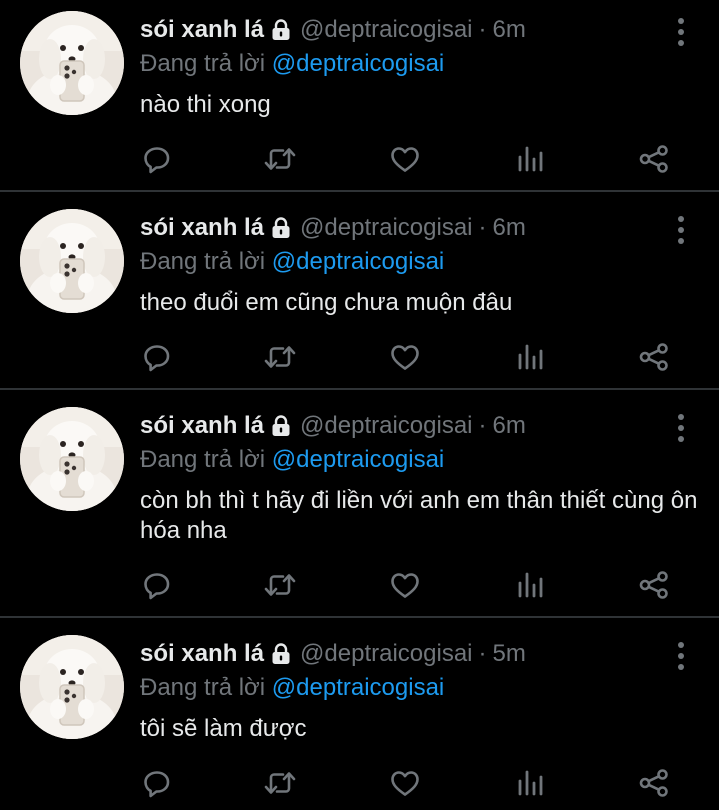  What do you see at coordinates (509, 654) in the screenshot?
I see `timestamp: 5m` at bounding box center [509, 654].